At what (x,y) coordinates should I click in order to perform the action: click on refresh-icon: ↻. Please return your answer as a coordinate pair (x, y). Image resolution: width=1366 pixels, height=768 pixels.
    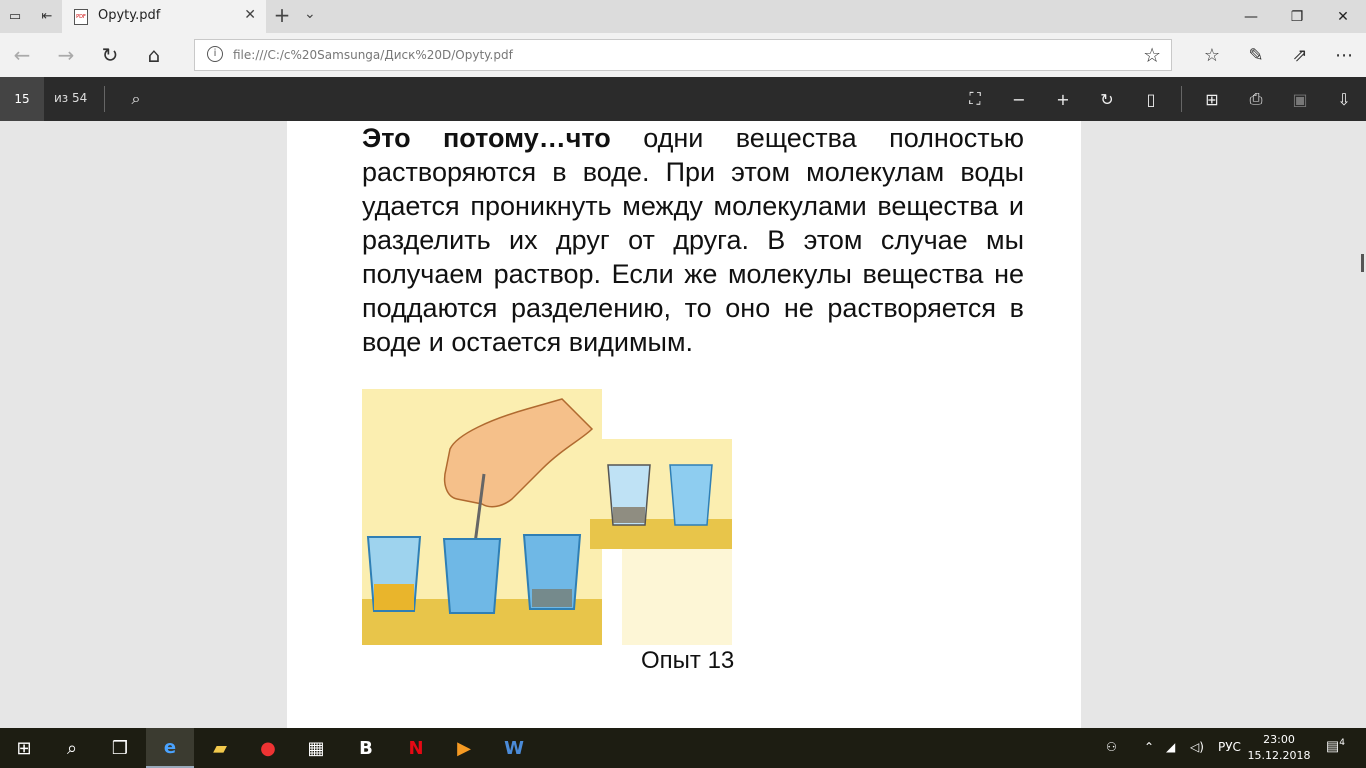
    Looking at the image, I should click on (110, 55).